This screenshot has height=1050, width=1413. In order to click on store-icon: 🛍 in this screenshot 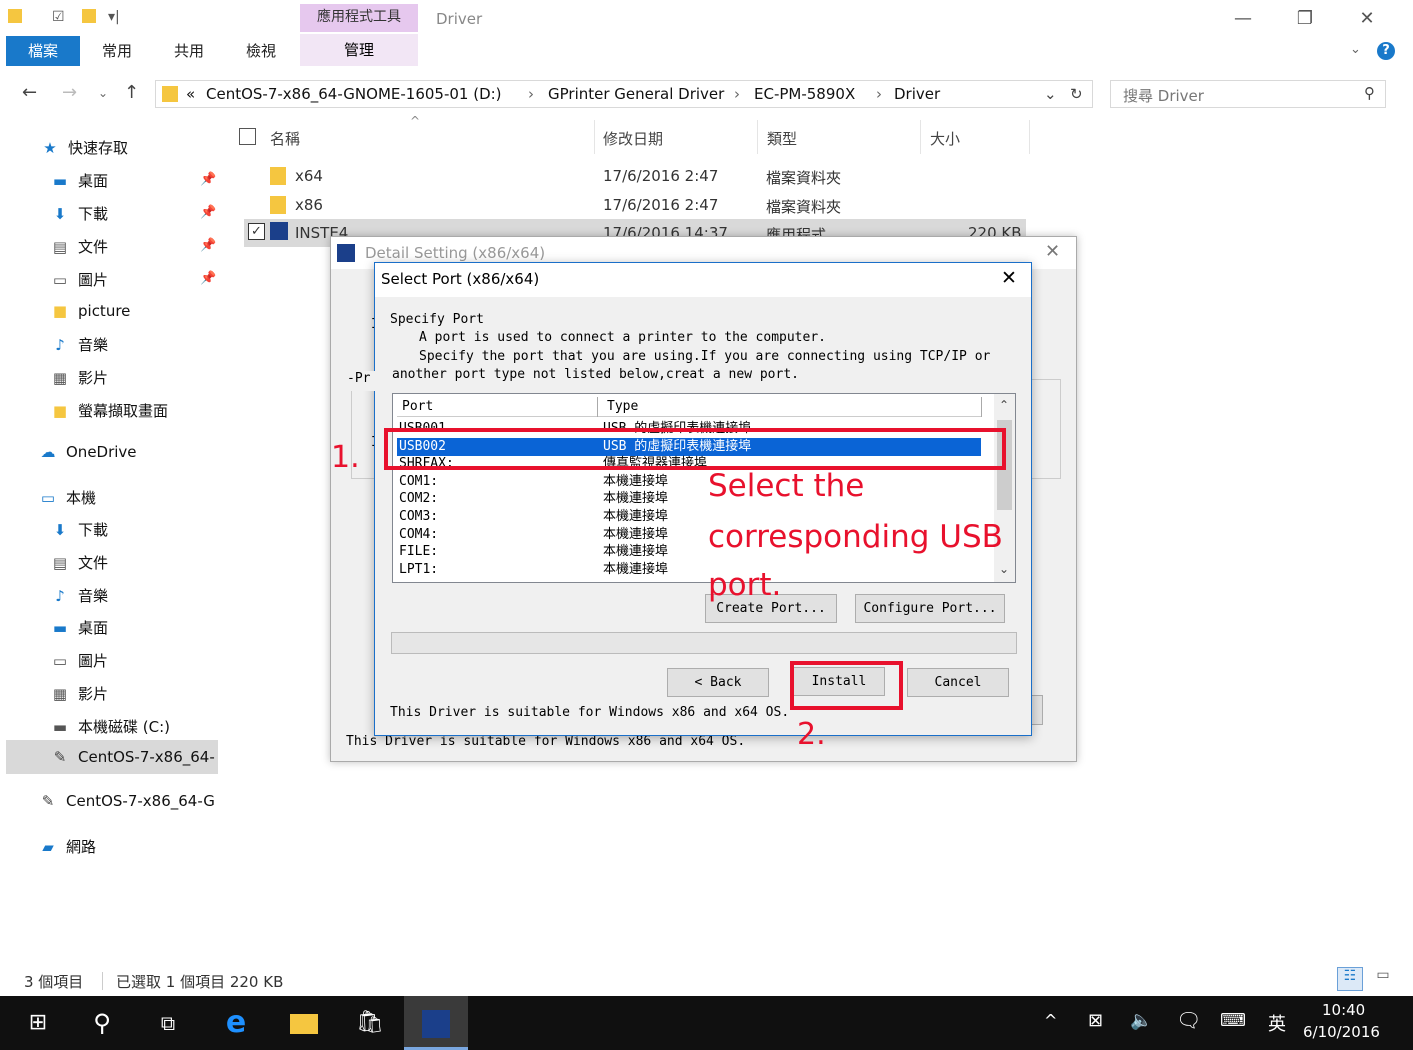, I will do `click(370, 1023)`.